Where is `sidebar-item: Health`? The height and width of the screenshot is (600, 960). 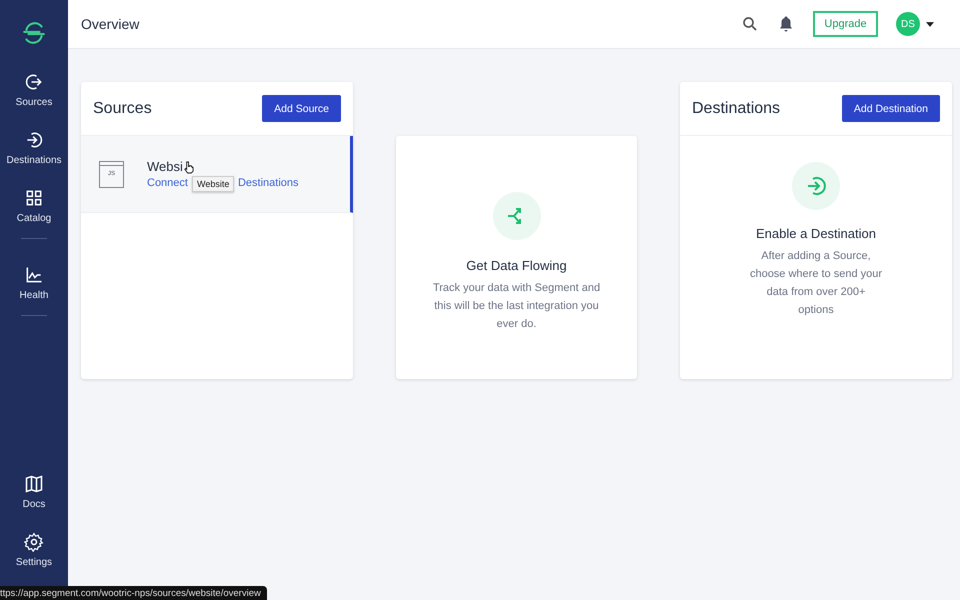 sidebar-item: Health is located at coordinates (34, 283).